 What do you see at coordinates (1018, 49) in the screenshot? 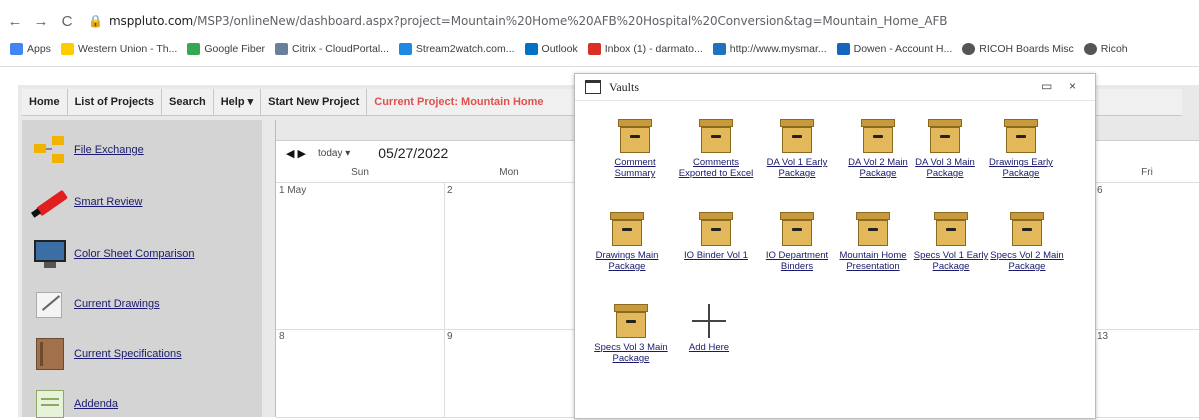
I see `bookmark-ricoh-boards: RICOH Boards Misc` at bounding box center [1018, 49].